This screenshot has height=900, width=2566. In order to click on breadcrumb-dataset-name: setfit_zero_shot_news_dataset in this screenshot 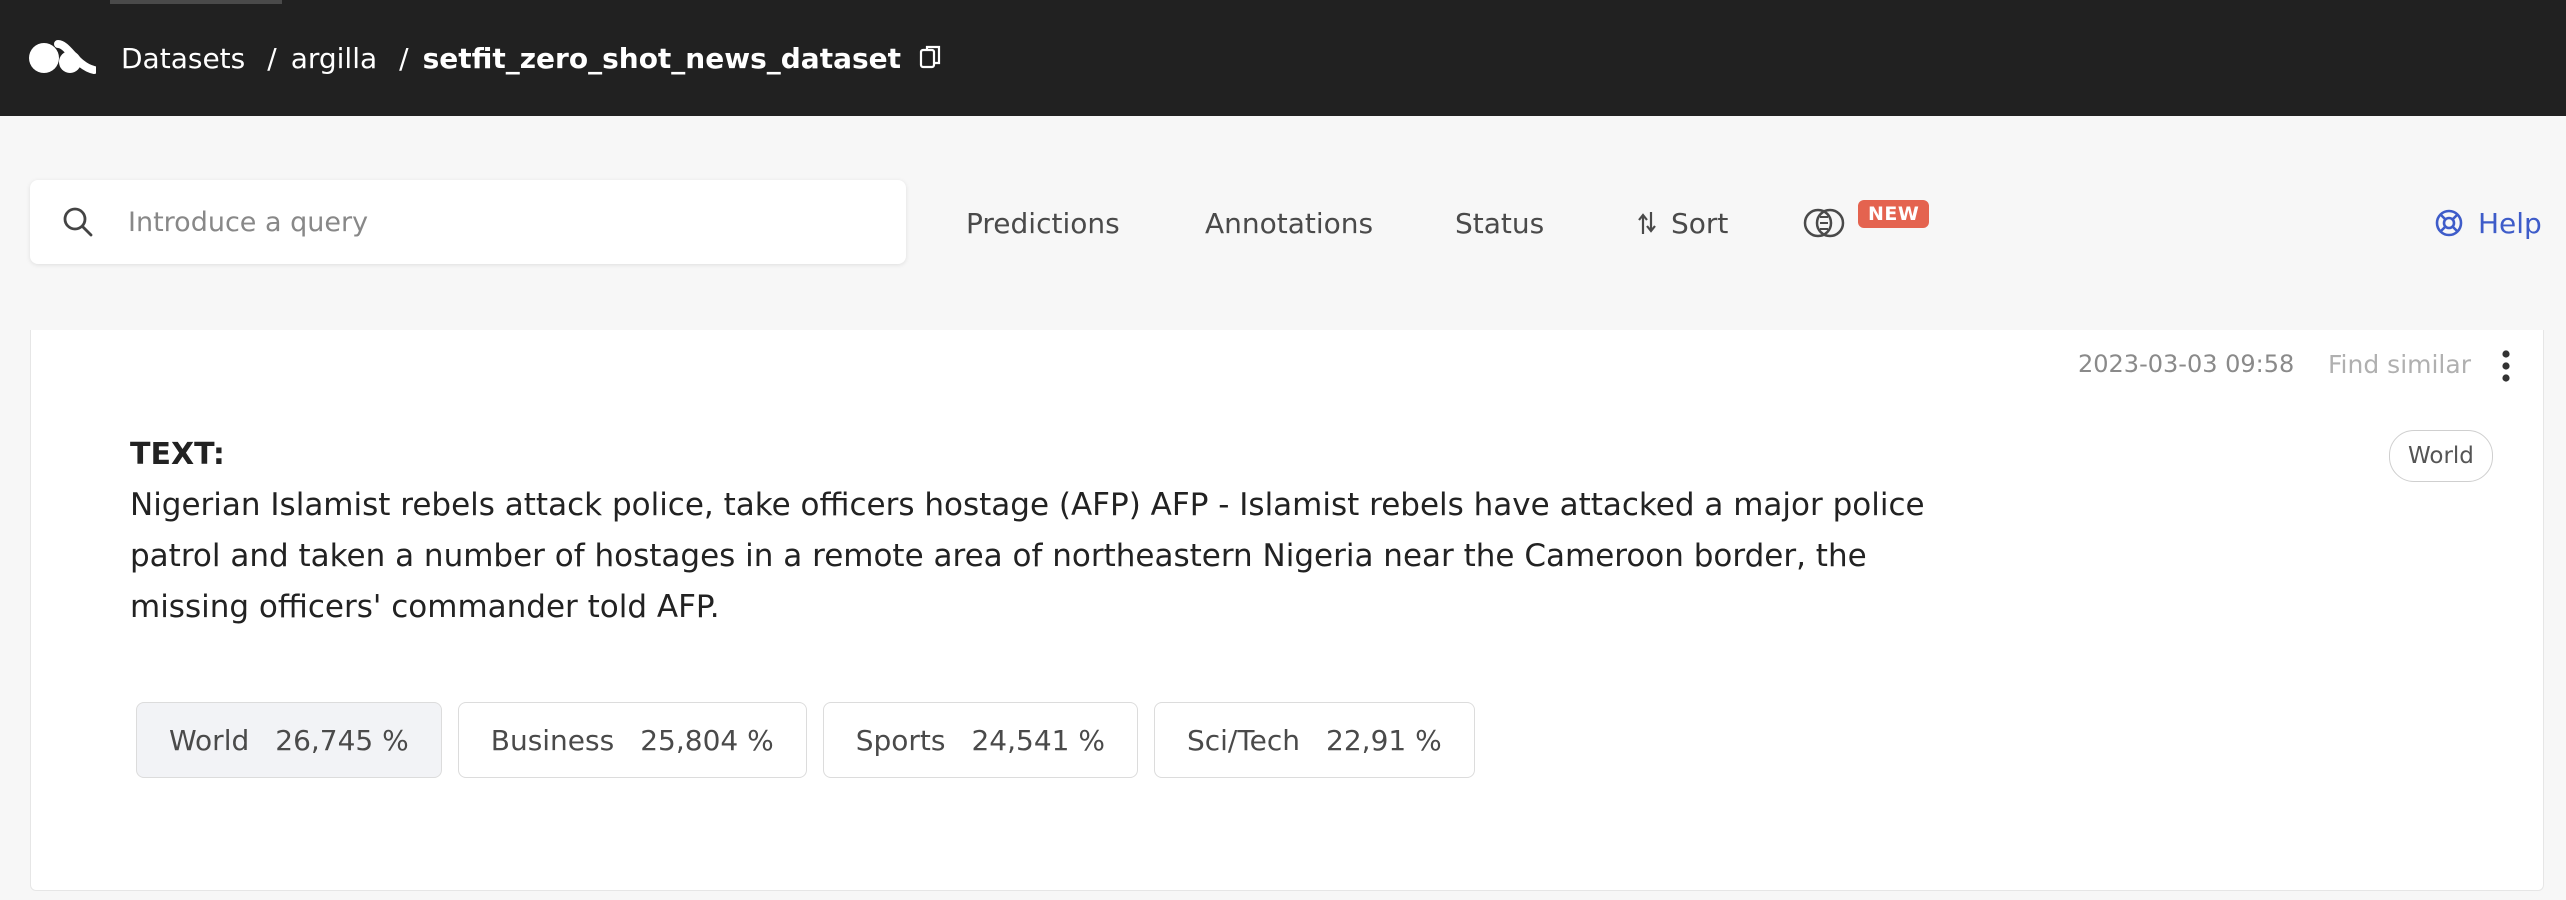, I will do `click(662, 58)`.